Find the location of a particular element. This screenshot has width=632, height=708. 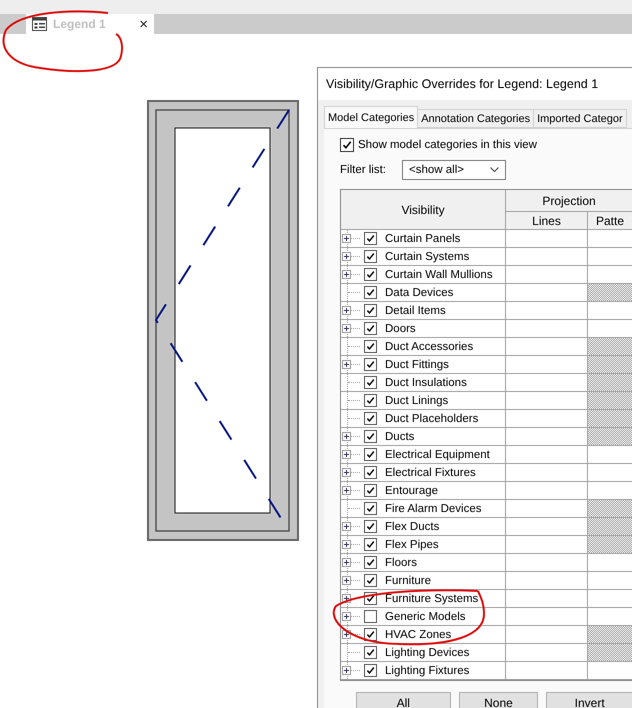

column-group-header: Projection is located at coordinates (569, 201).